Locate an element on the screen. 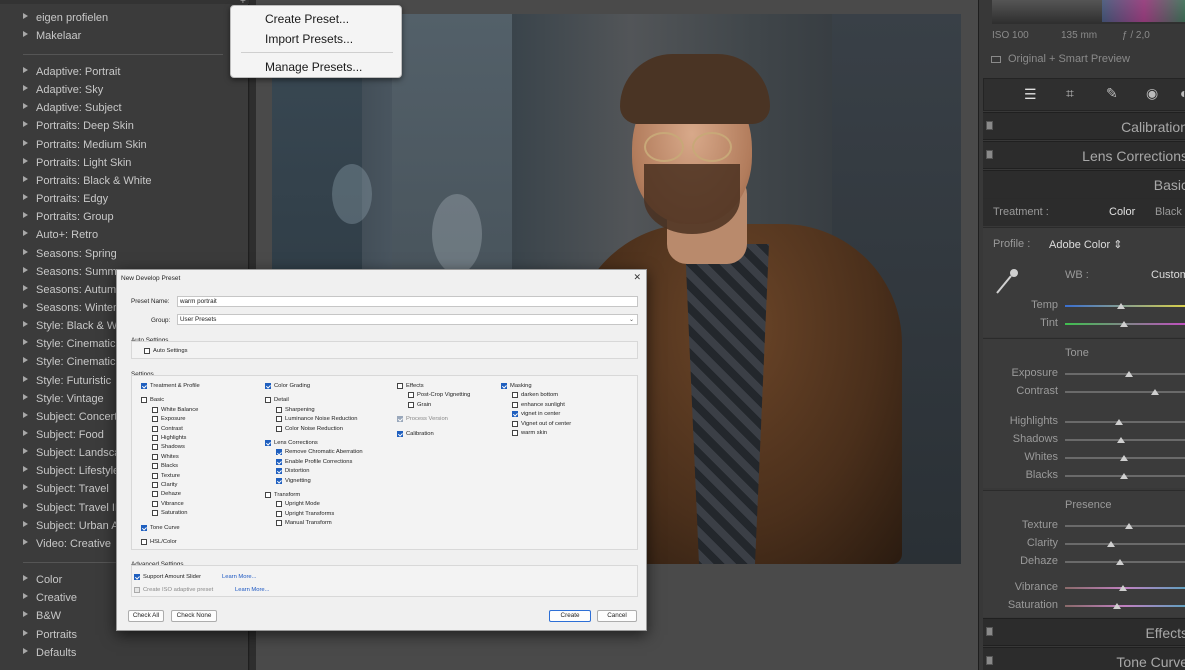  dehaze-slider: Dehaze is located at coordinates (1084, 562).